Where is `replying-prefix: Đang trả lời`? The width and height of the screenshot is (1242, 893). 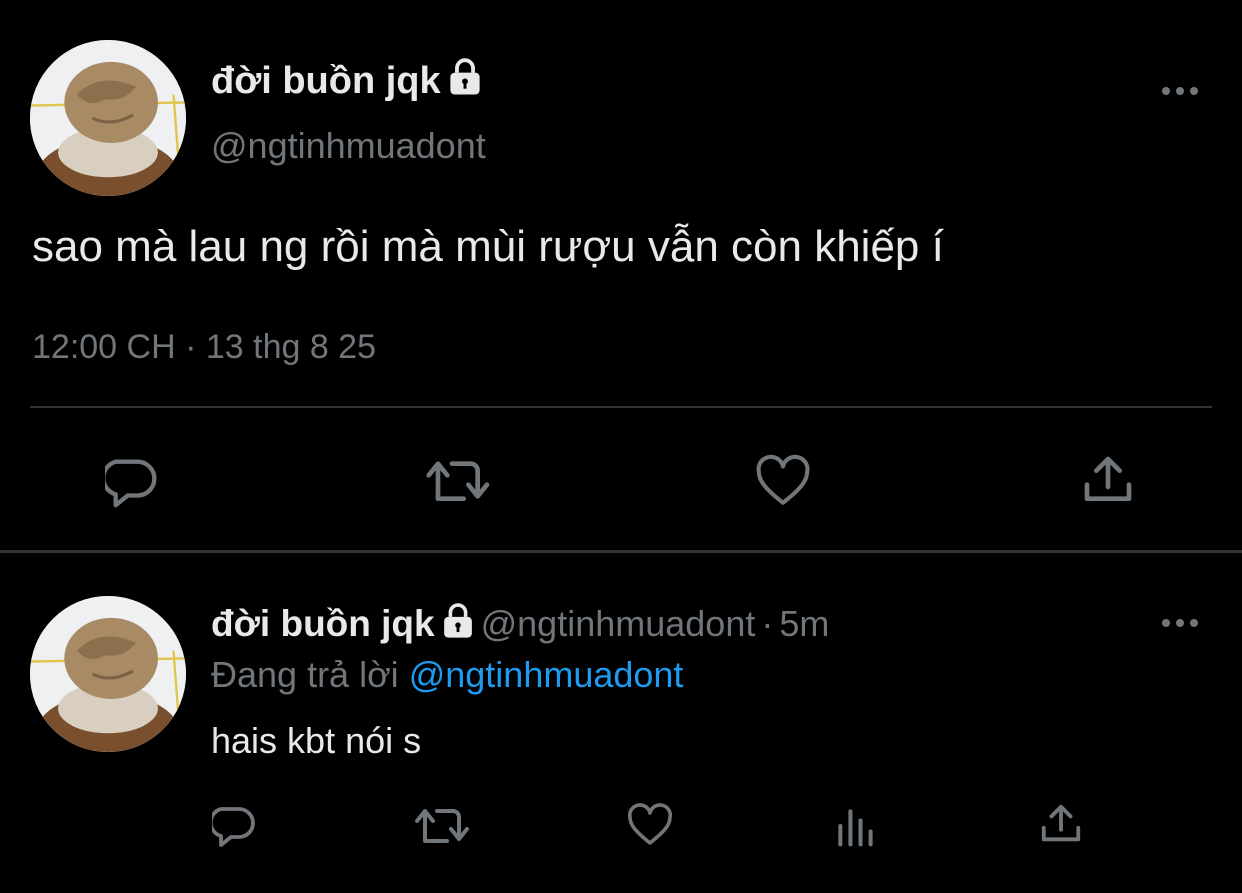
replying-prefix: Đang trả lời is located at coordinates (305, 674).